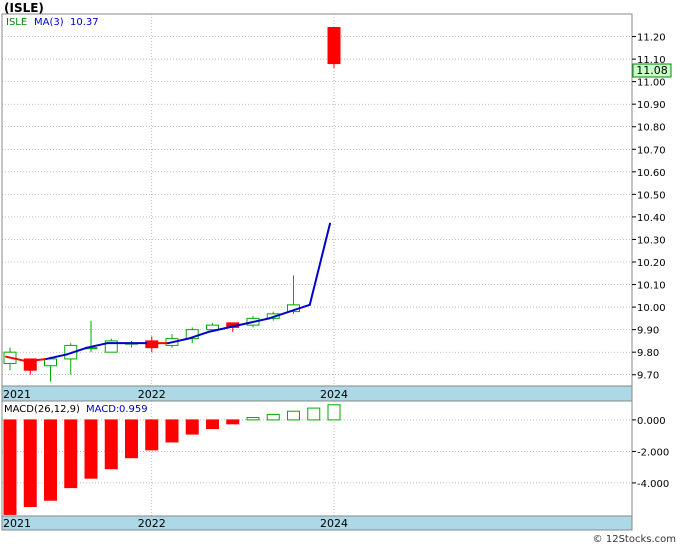 The height and width of the screenshot is (546, 680). What do you see at coordinates (652, 70) in the screenshot?
I see `last-price-label: 11.08` at bounding box center [652, 70].